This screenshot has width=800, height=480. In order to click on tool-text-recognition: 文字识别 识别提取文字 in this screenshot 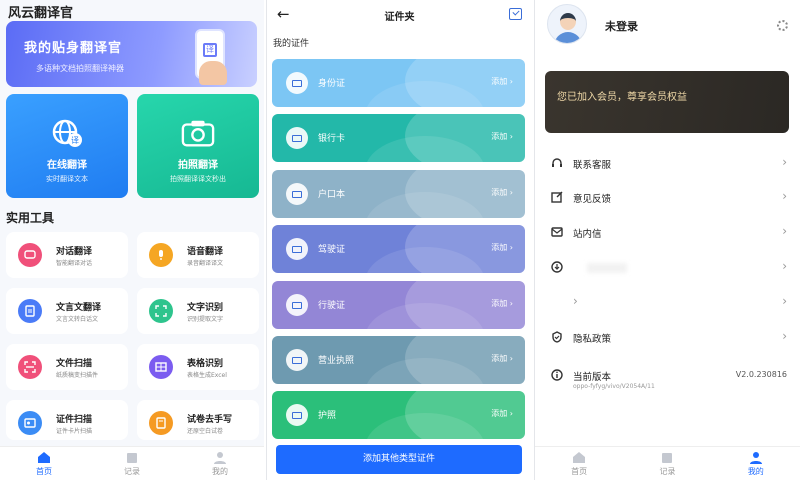, I will do `click(198, 311)`.